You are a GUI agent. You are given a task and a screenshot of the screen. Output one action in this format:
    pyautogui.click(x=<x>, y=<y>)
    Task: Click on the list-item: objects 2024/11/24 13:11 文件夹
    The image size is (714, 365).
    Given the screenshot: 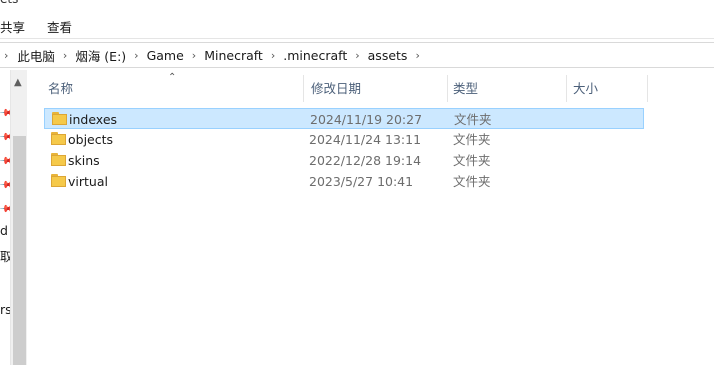 What is the action you would take?
    pyautogui.click(x=344, y=139)
    